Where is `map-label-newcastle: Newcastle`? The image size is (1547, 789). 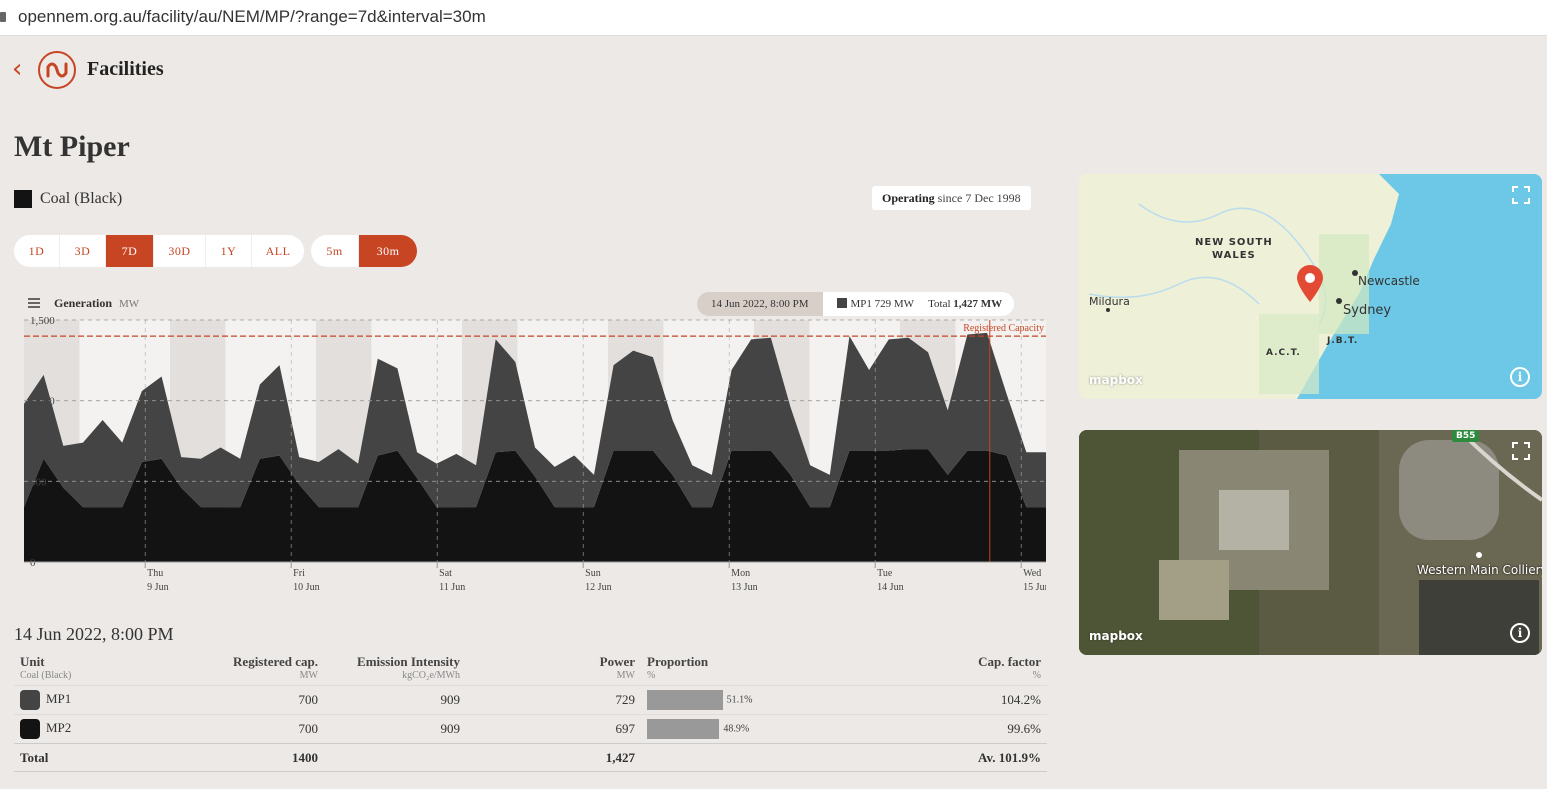 map-label-newcastle: Newcastle is located at coordinates (1389, 281).